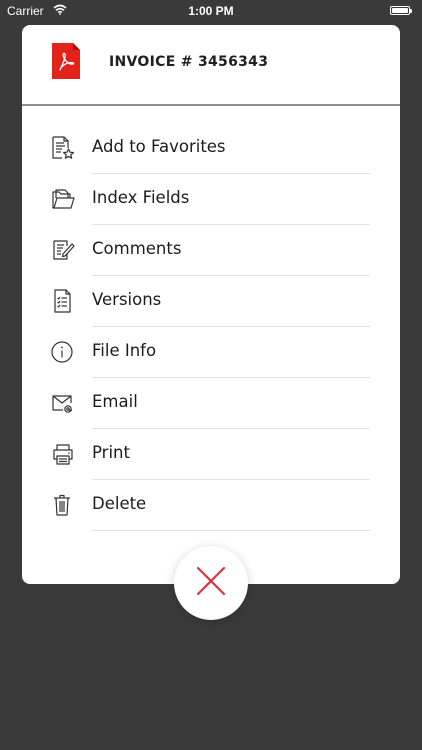  I want to click on trash-icon, so click(63, 505).